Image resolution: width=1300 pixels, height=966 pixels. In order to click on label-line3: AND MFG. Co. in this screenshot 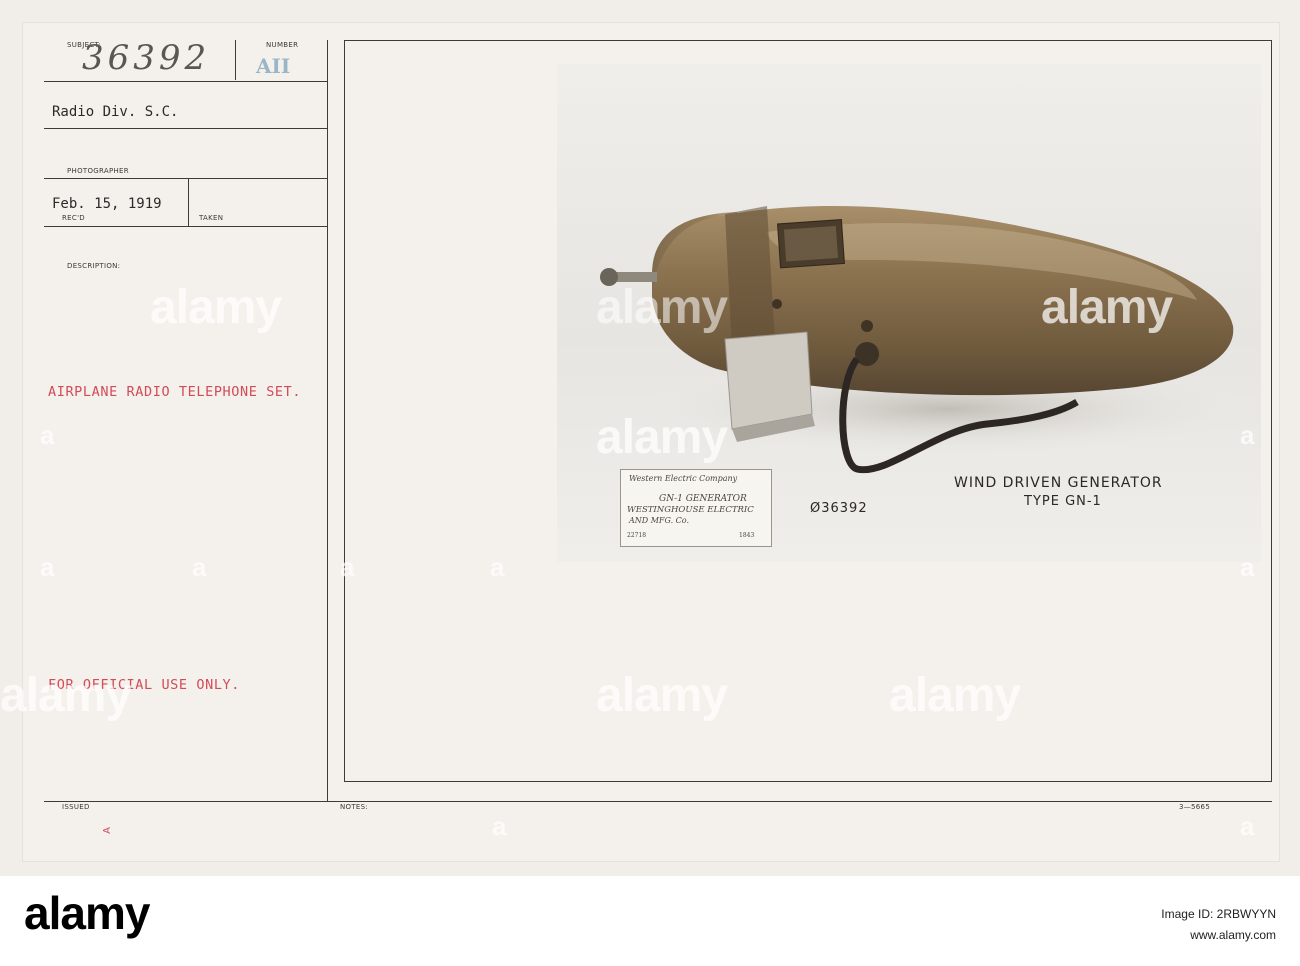, I will do `click(659, 520)`.